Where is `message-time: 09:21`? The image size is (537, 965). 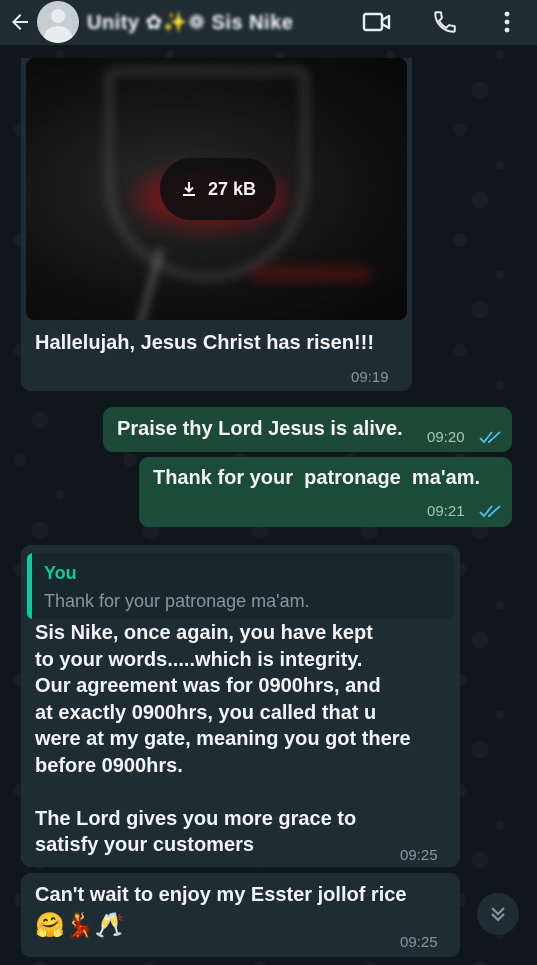
message-time: 09:21 is located at coordinates (446, 511).